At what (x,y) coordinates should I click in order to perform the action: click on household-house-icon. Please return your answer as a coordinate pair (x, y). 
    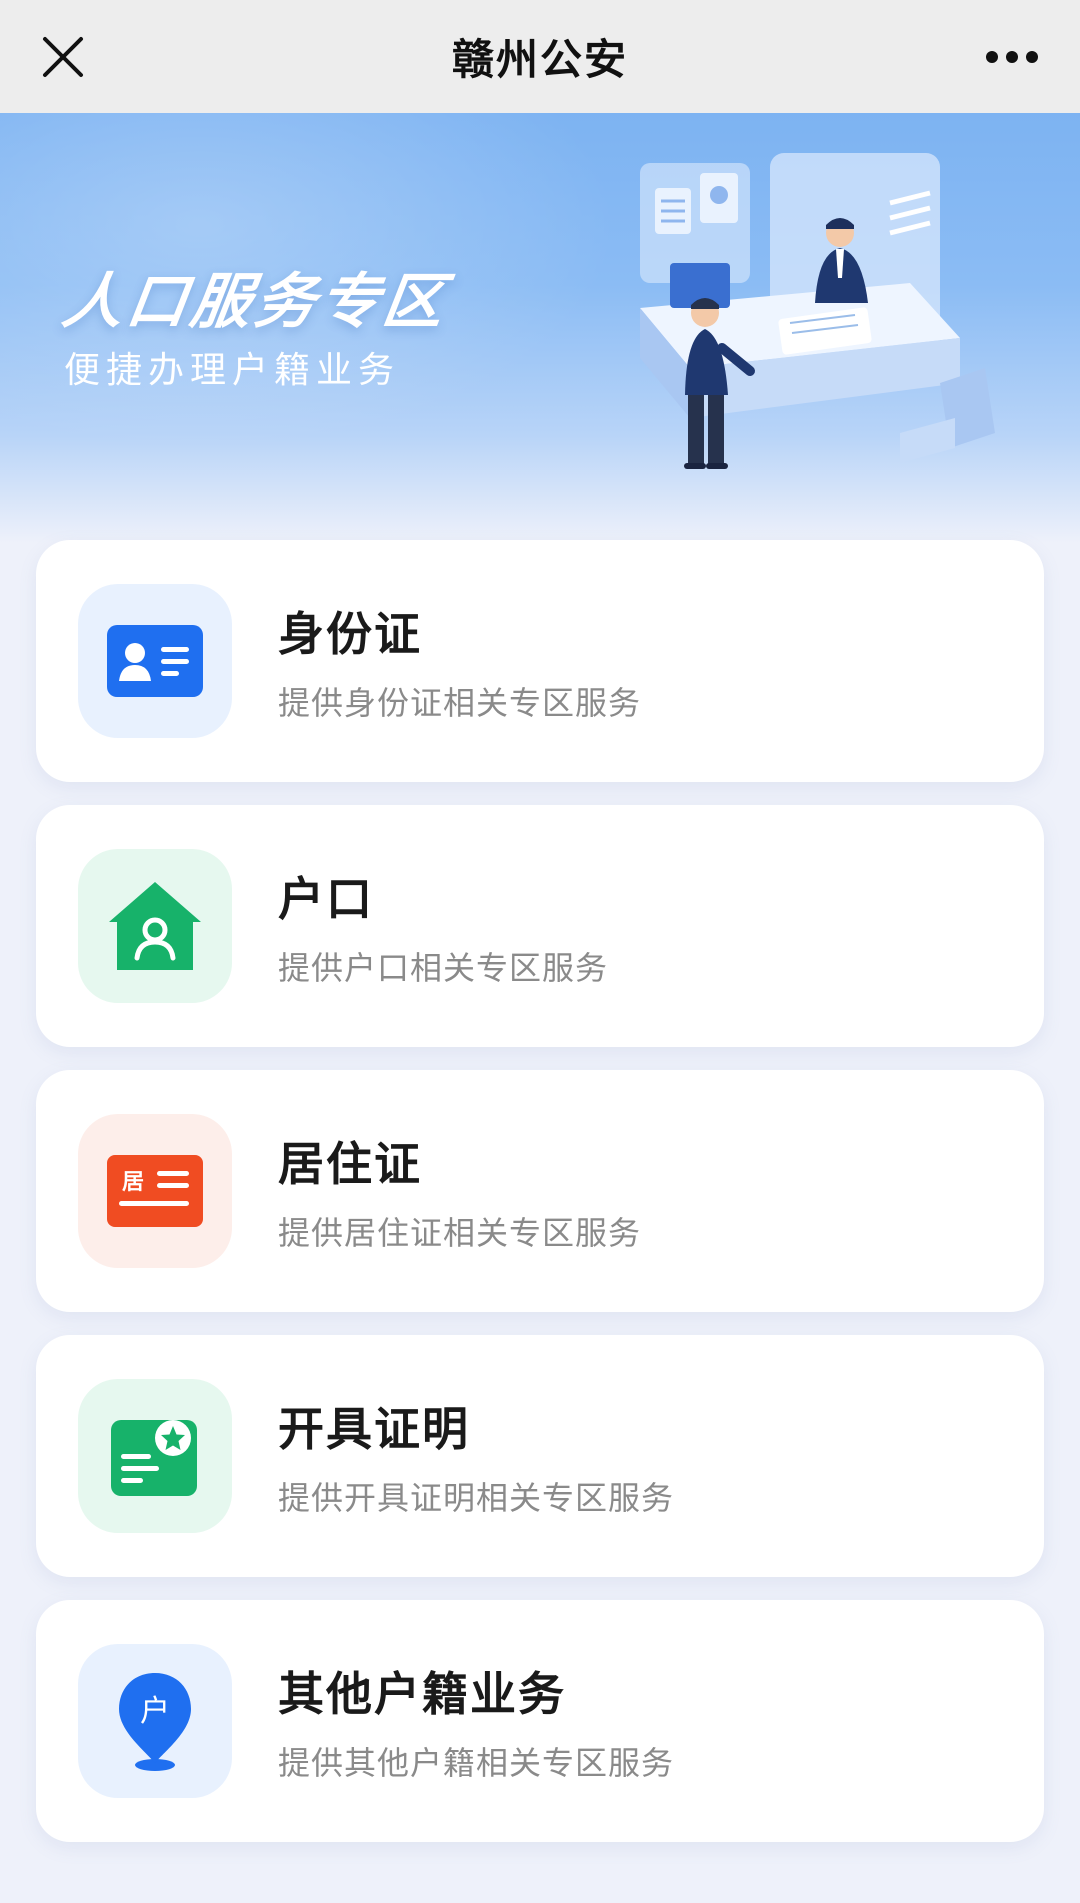
    Looking at the image, I should click on (155, 926).